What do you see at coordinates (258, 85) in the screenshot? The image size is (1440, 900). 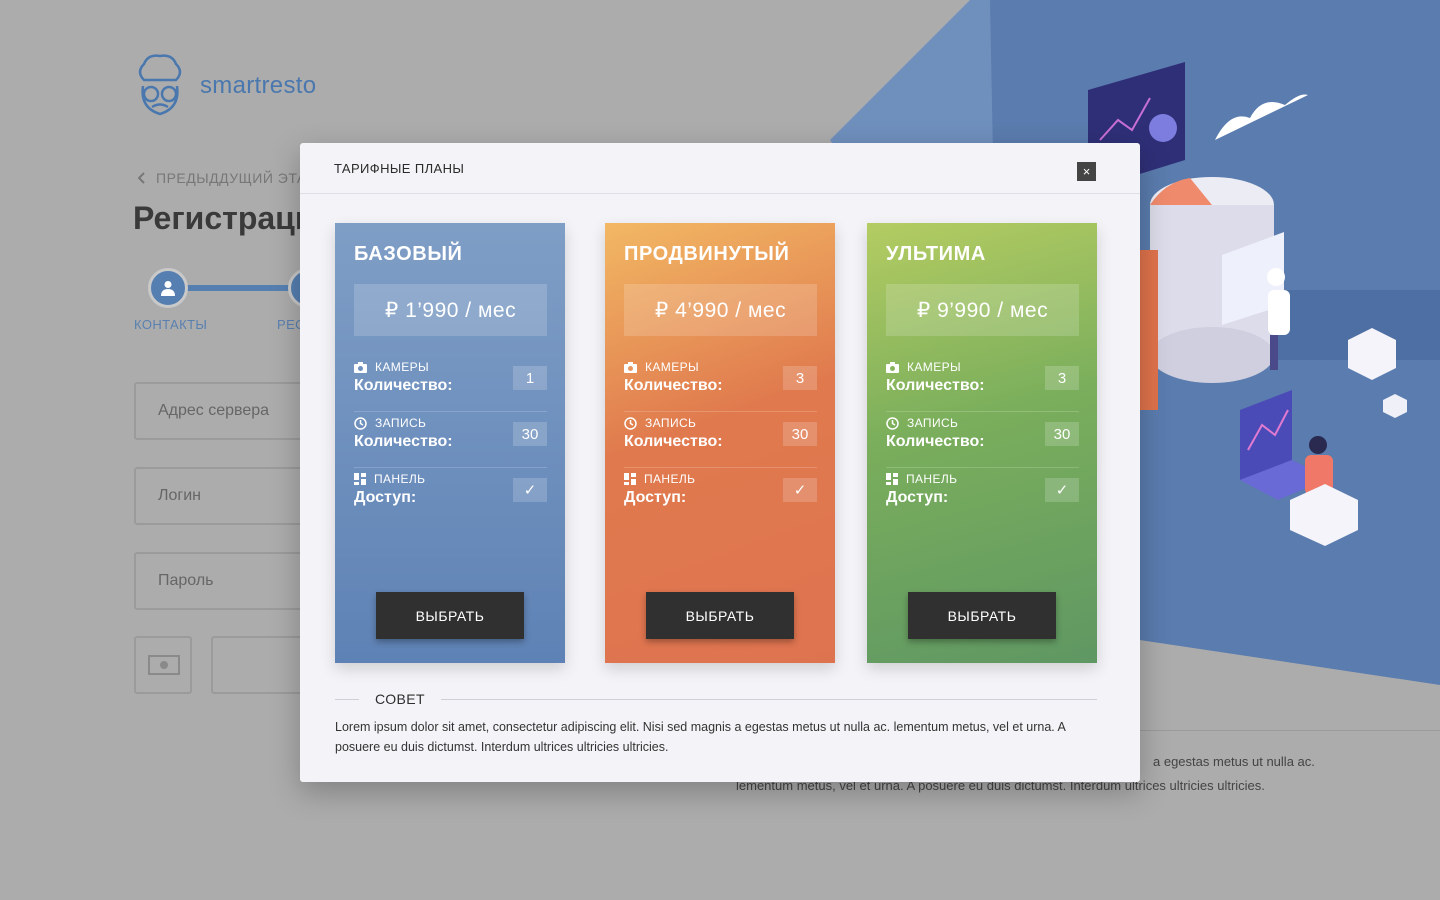 I see `logo-text: smartresto` at bounding box center [258, 85].